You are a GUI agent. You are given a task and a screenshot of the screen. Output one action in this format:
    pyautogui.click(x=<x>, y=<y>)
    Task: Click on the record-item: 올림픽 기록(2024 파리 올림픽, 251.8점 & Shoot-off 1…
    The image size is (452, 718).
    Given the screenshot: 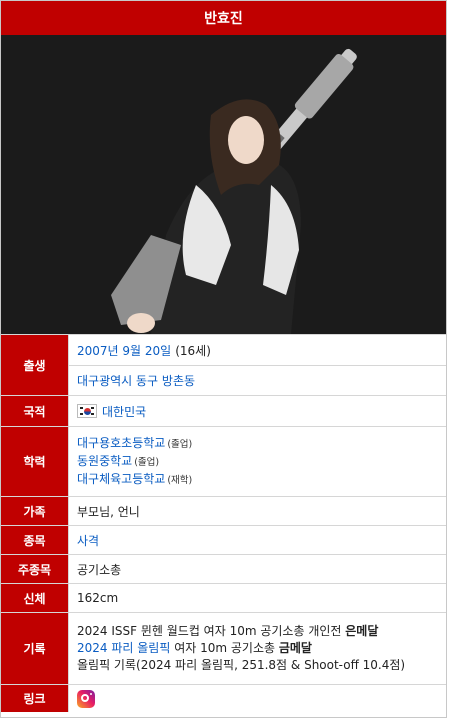 What is the action you would take?
    pyautogui.click(x=241, y=665)
    